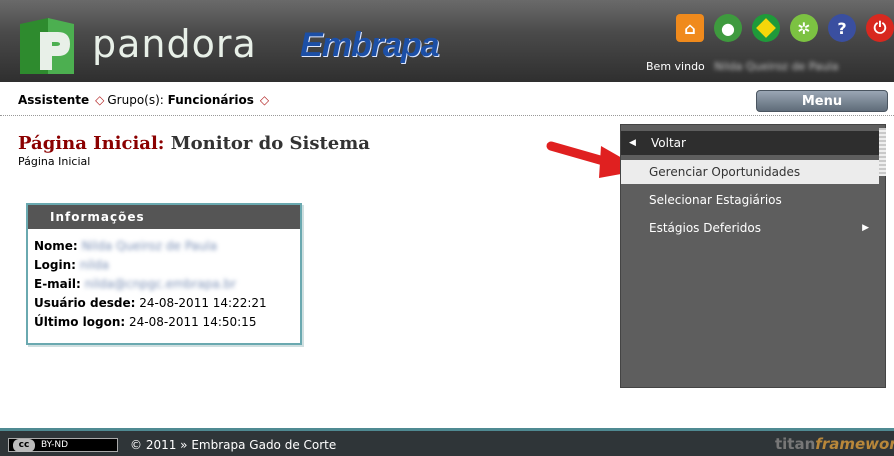 The image size is (894, 456). I want to click on breadcrumb: Assistente ◇ Grupo(s): Funcionários ◇, so click(145, 100).